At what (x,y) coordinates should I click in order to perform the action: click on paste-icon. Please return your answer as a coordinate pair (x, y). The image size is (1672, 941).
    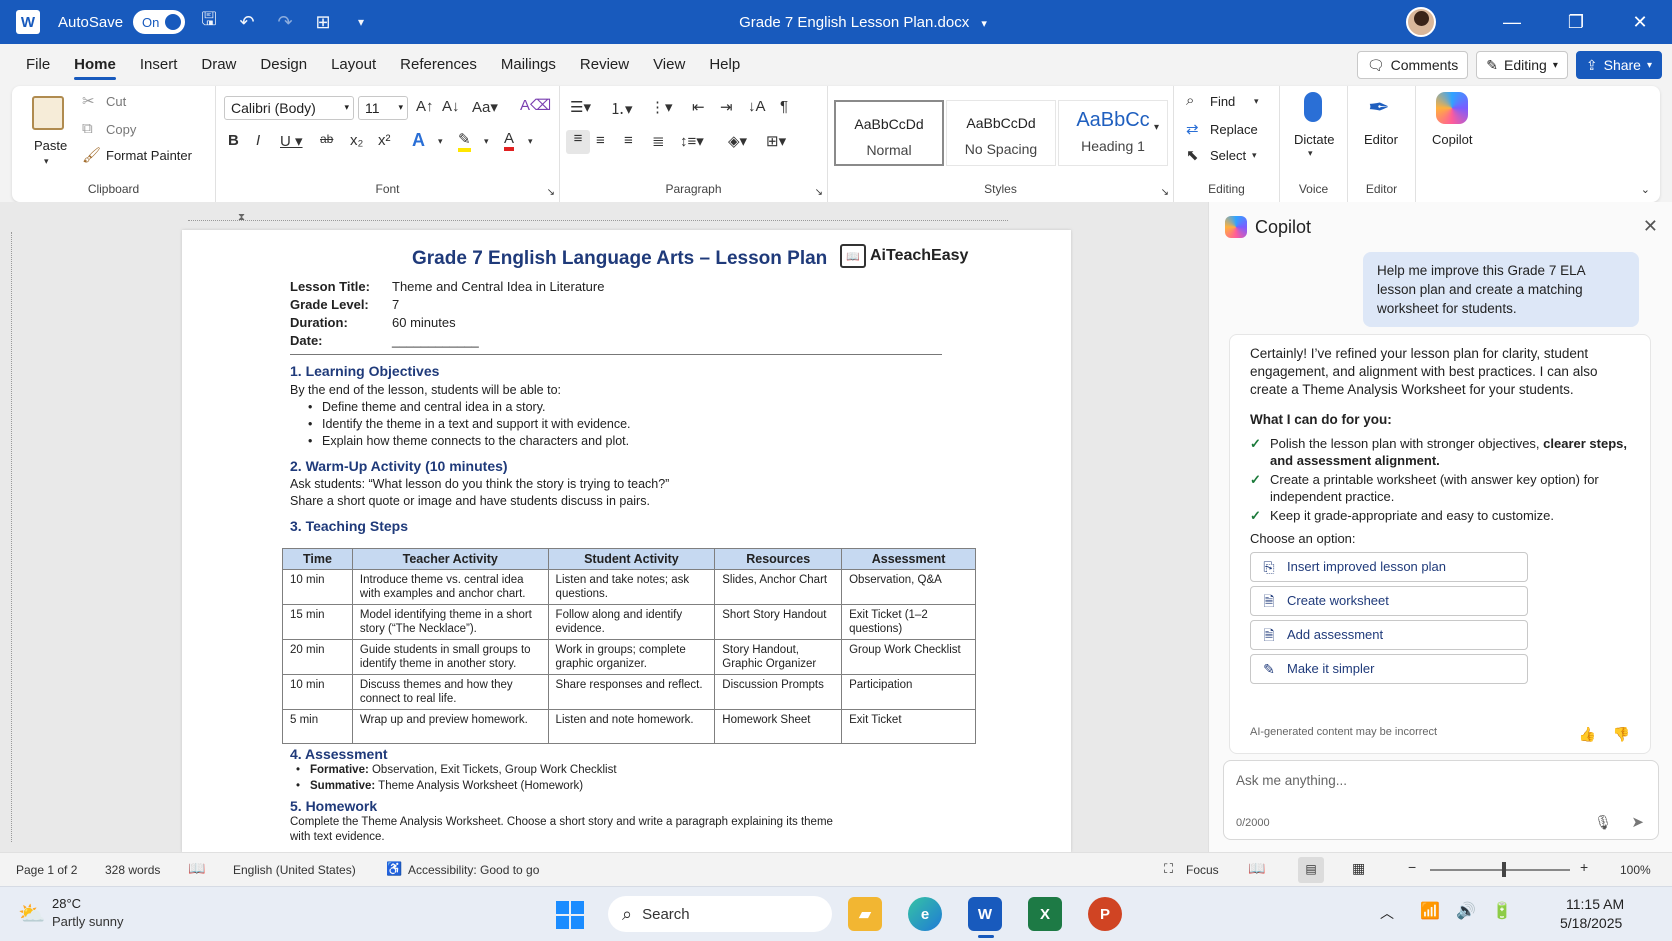
    Looking at the image, I should click on (48, 113).